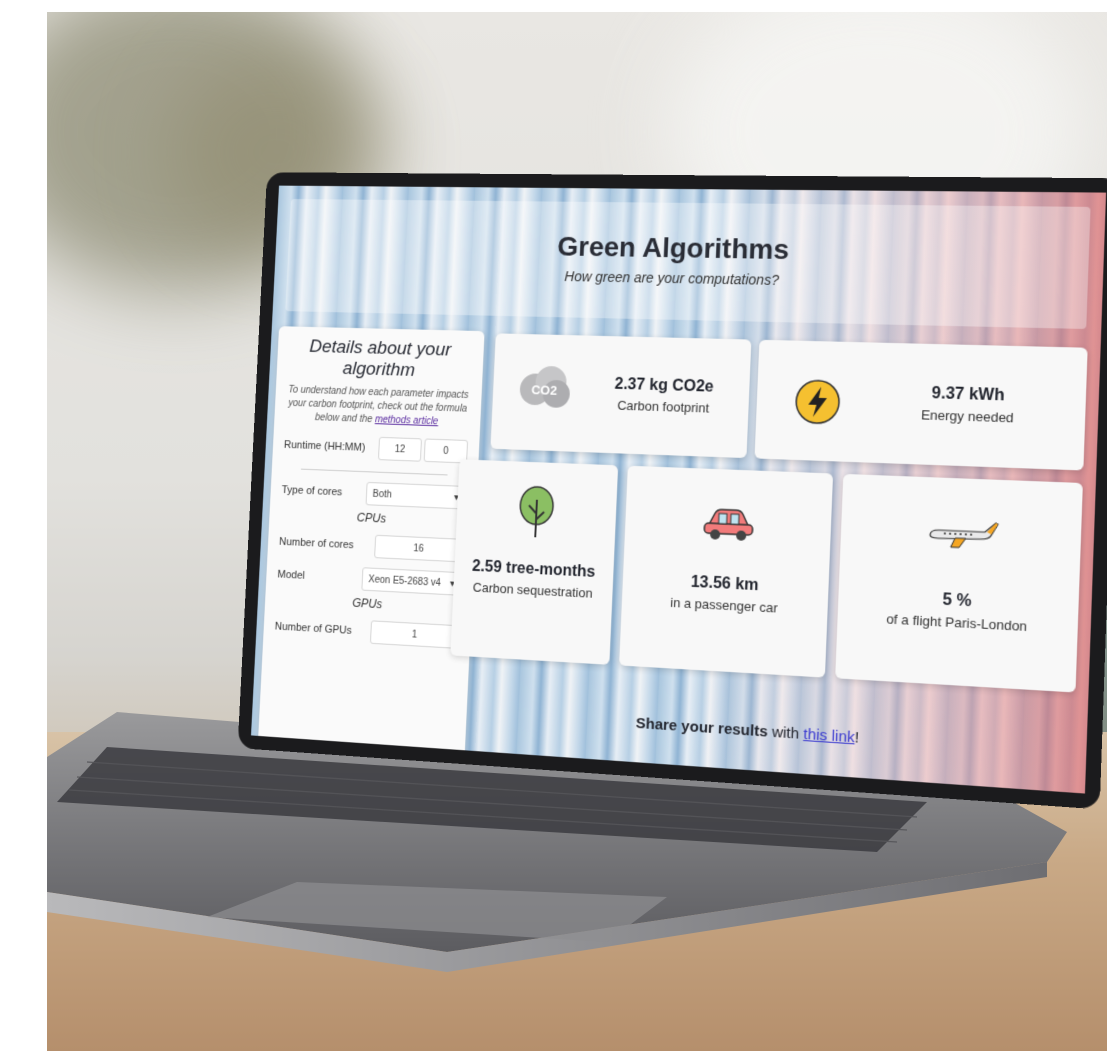 The width and height of the screenshot is (1107, 1051). I want to click on share-prefix: Share your results, so click(702, 727).